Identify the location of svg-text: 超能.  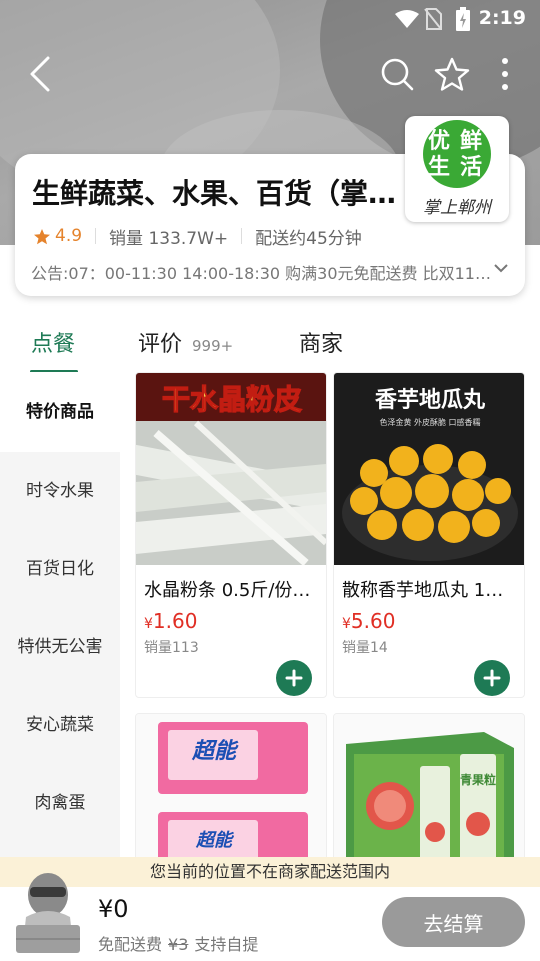
(215, 840).